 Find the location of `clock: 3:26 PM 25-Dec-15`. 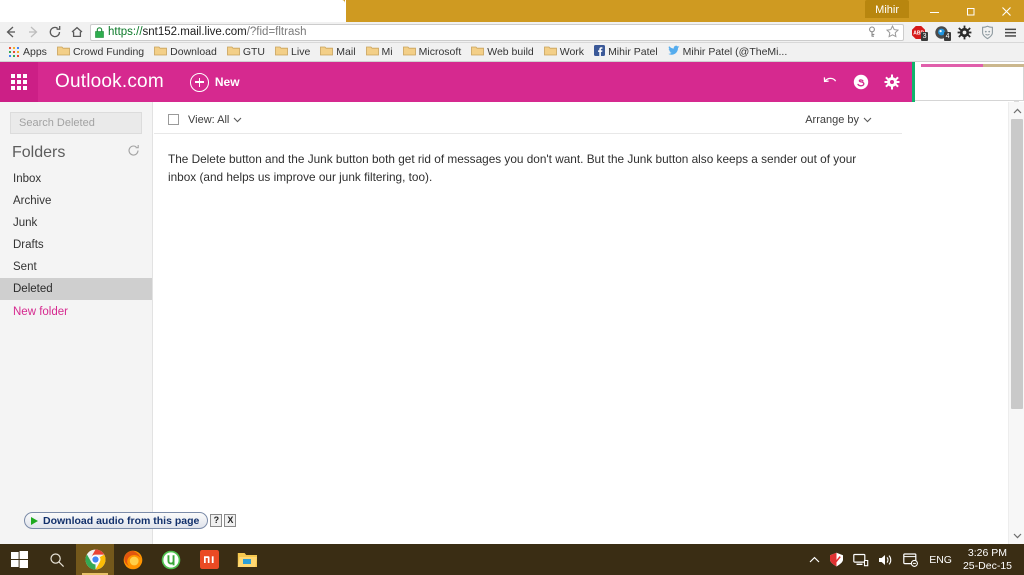

clock: 3:26 PM 25-Dec-15 is located at coordinates (989, 560).